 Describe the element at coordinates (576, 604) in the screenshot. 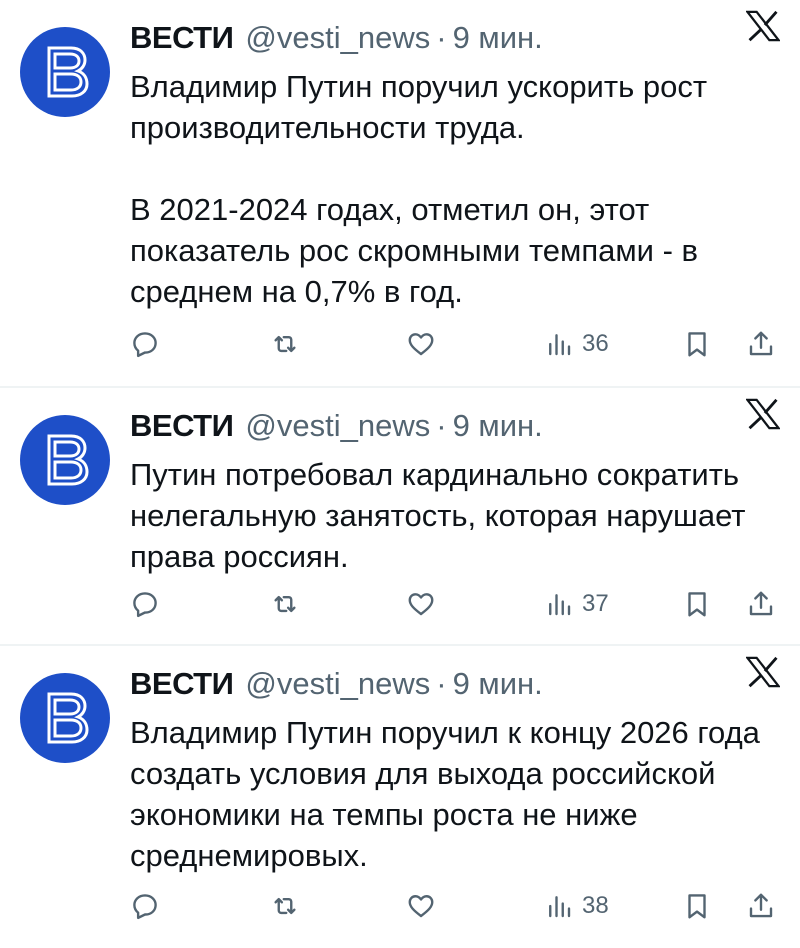

I see `views-button: 37` at that location.